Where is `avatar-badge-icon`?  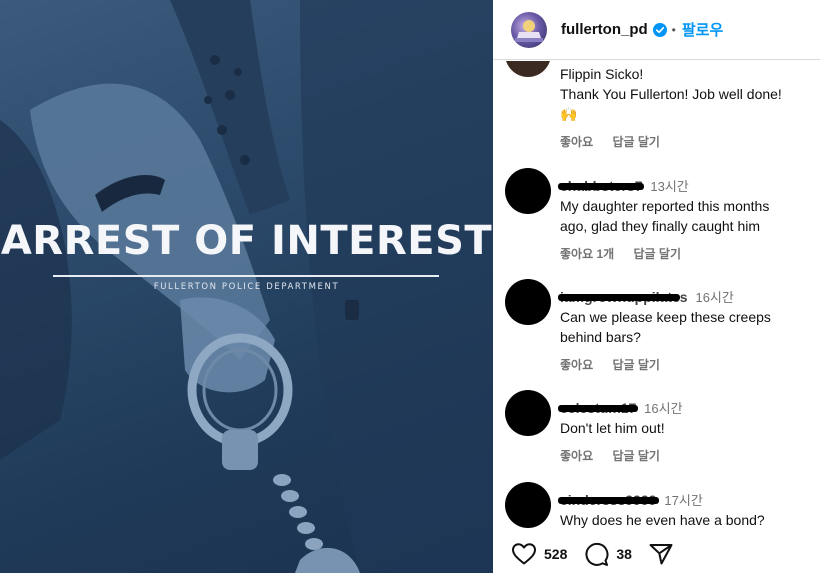 avatar-badge-icon is located at coordinates (529, 30).